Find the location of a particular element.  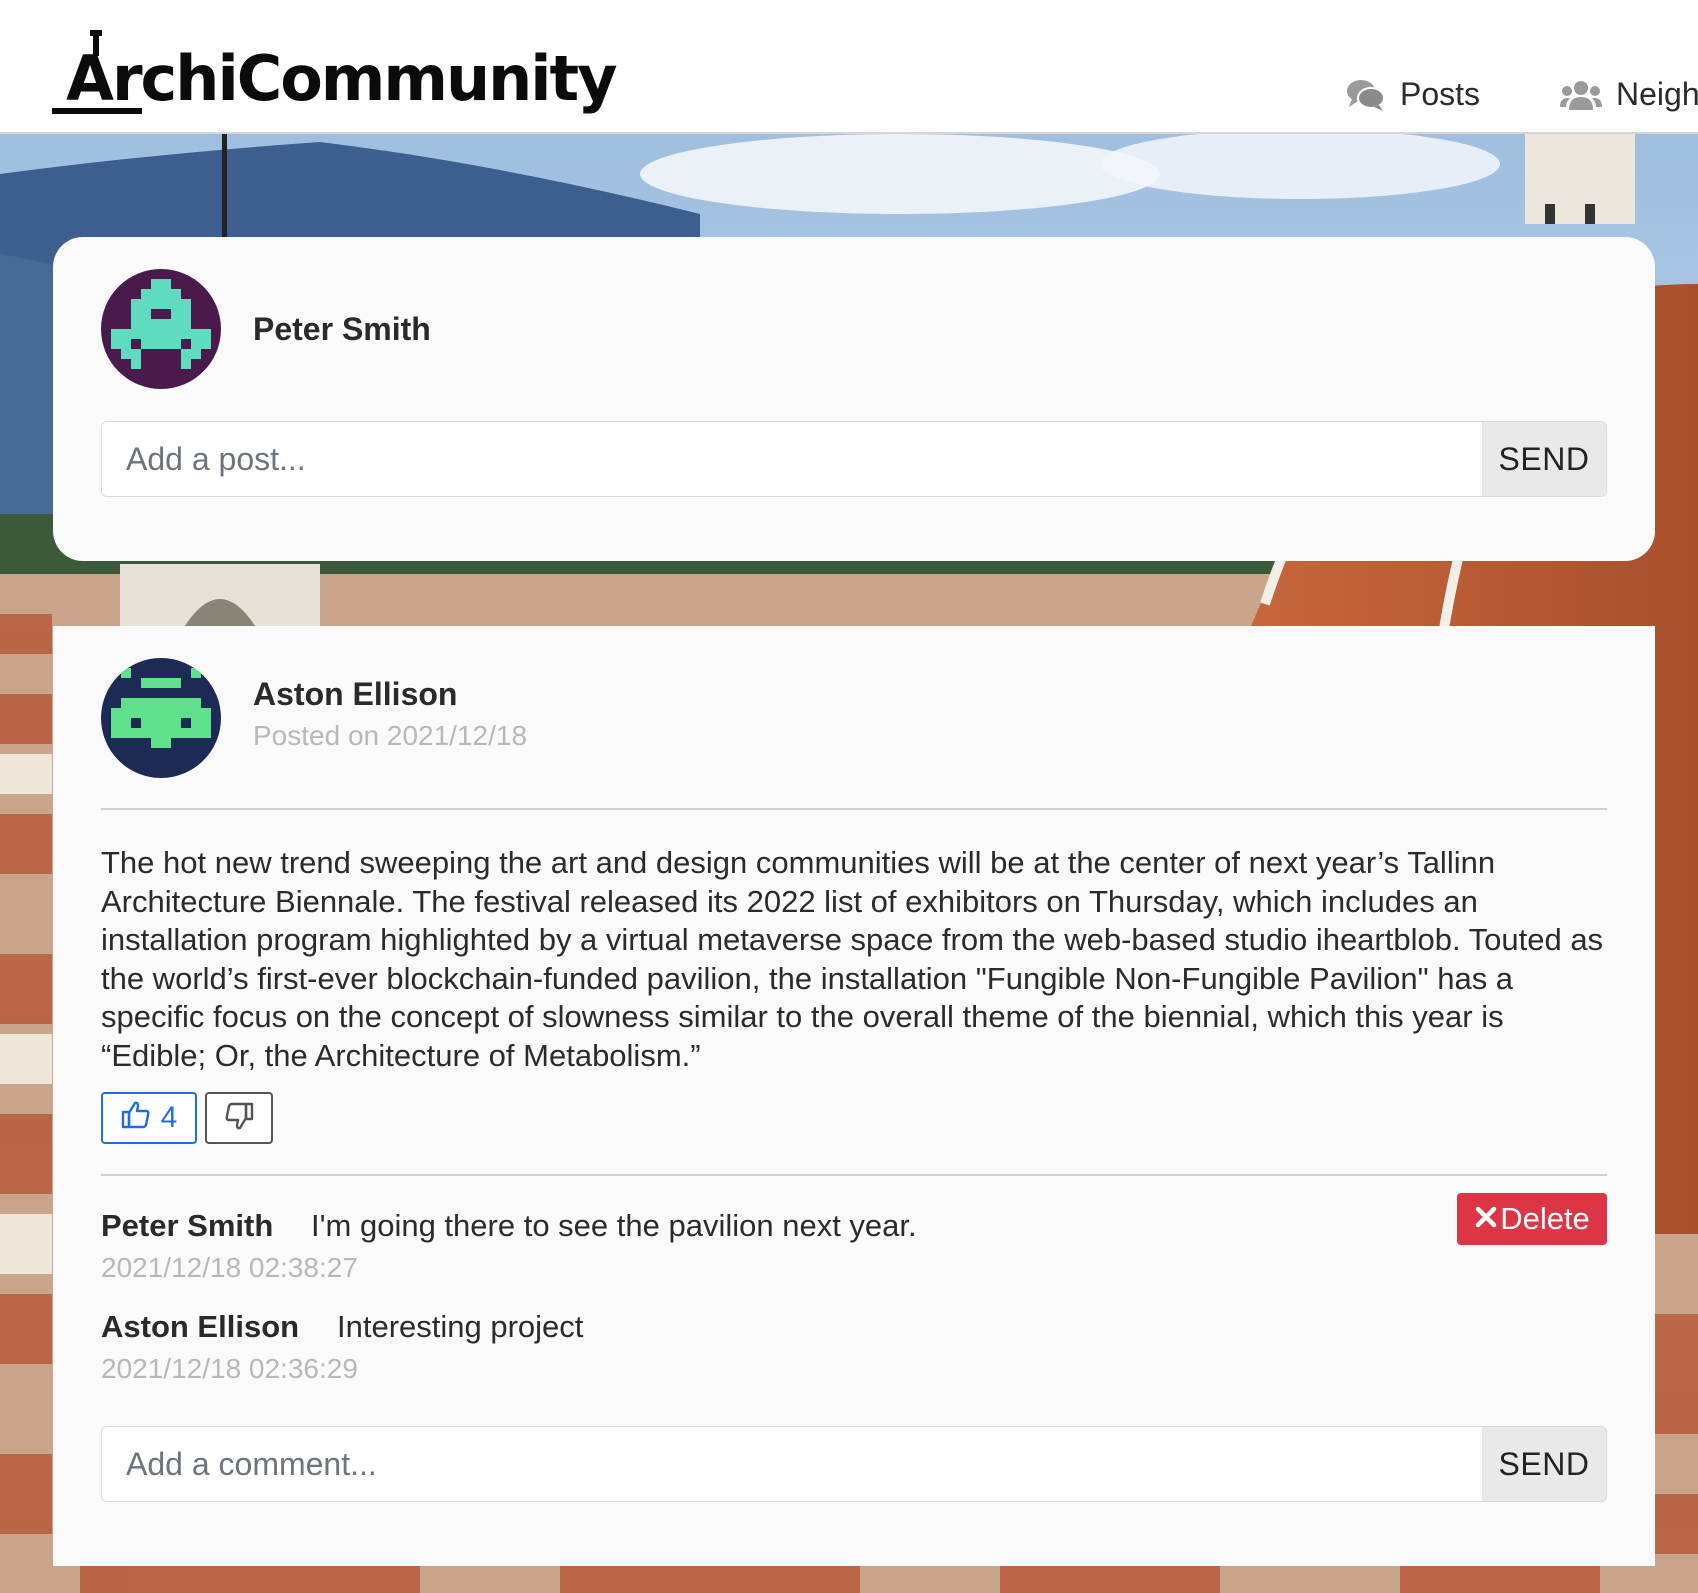

comments-divider is located at coordinates (854, 1175).